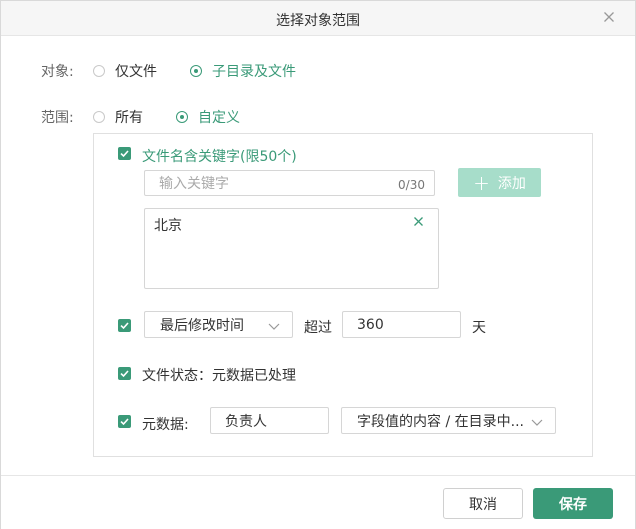  What do you see at coordinates (219, 157) in the screenshot?
I see `keyword-label: 文件名含关键字(限50个)` at bounding box center [219, 157].